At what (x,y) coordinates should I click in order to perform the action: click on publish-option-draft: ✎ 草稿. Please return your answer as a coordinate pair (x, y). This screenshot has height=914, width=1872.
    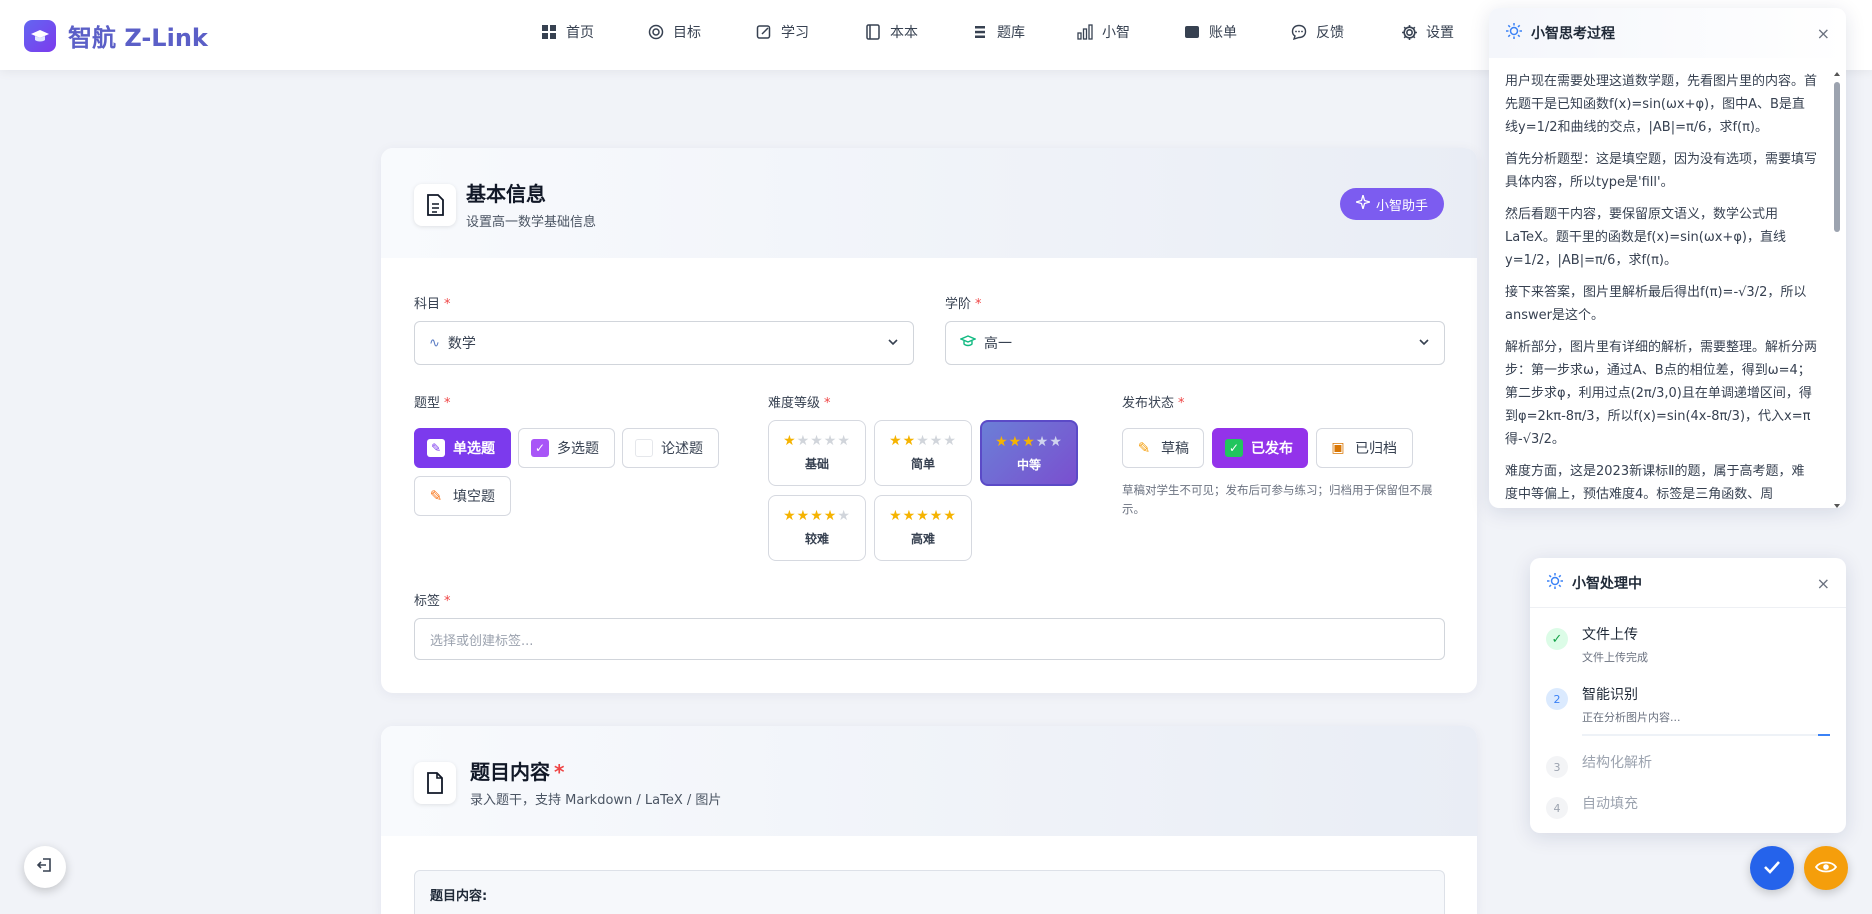
    Looking at the image, I should click on (1163, 448).